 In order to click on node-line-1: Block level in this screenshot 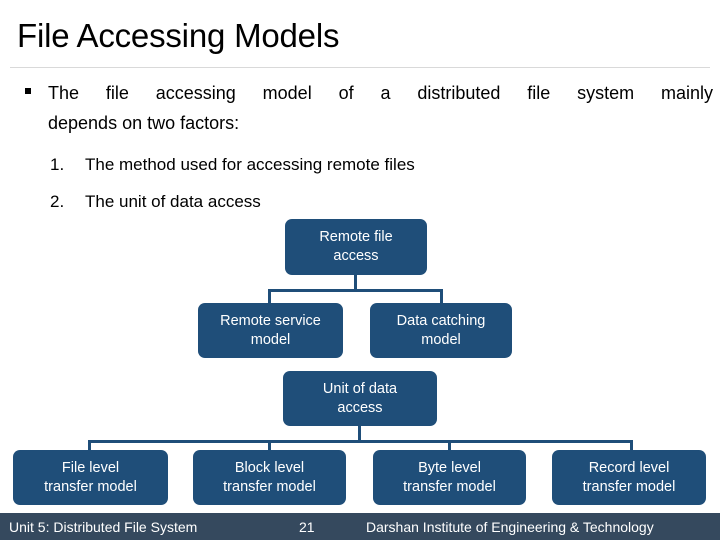, I will do `click(269, 467)`.